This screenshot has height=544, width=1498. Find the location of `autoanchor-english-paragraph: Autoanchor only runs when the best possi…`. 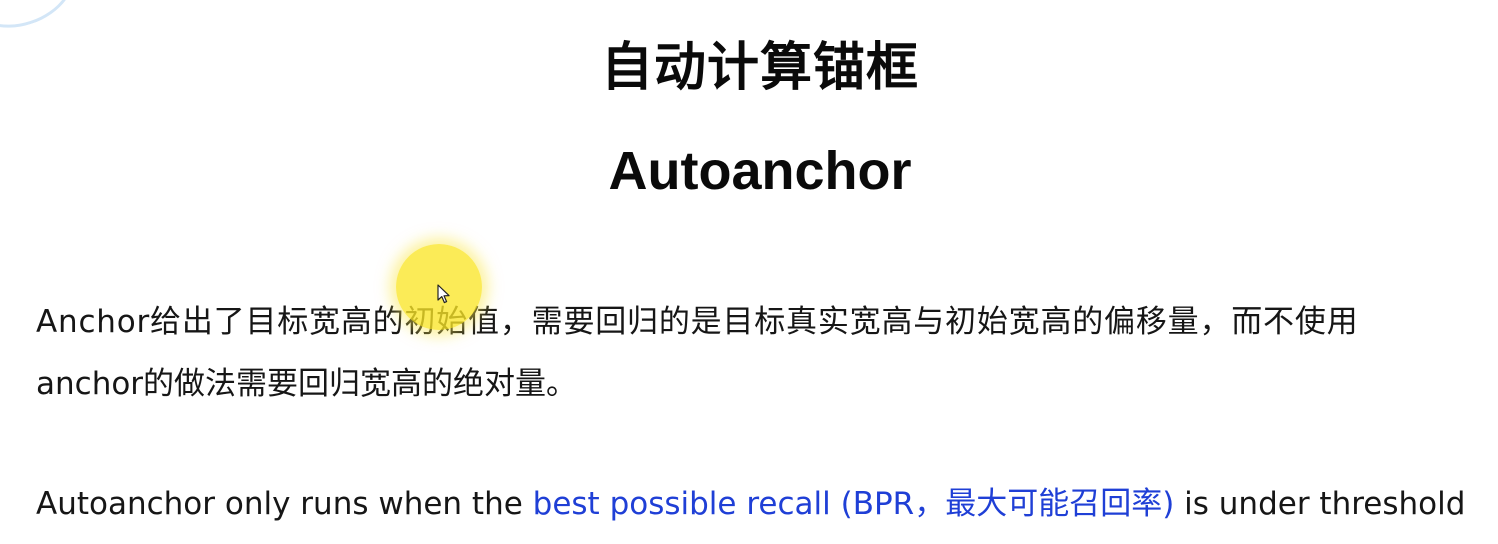

autoanchor-english-paragraph: Autoanchor only runs when the best possi… is located at coordinates (761, 504).